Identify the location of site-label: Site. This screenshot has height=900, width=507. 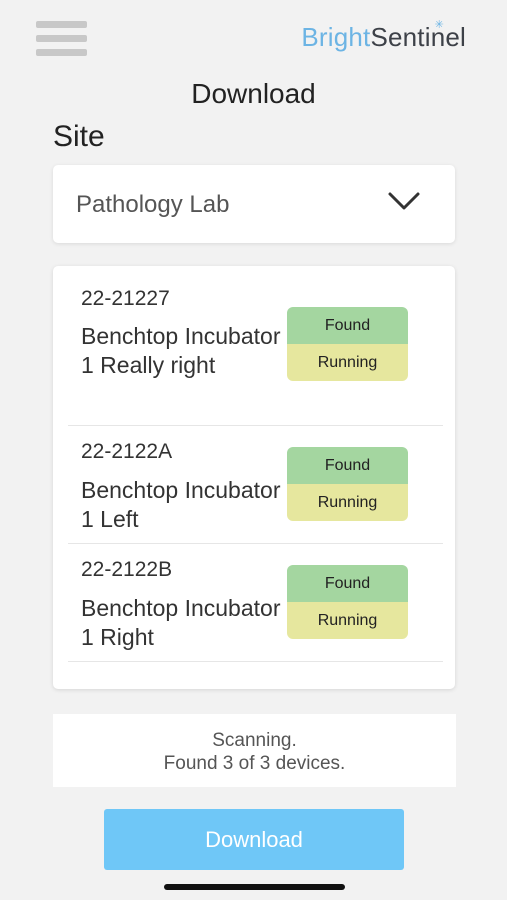
(79, 136).